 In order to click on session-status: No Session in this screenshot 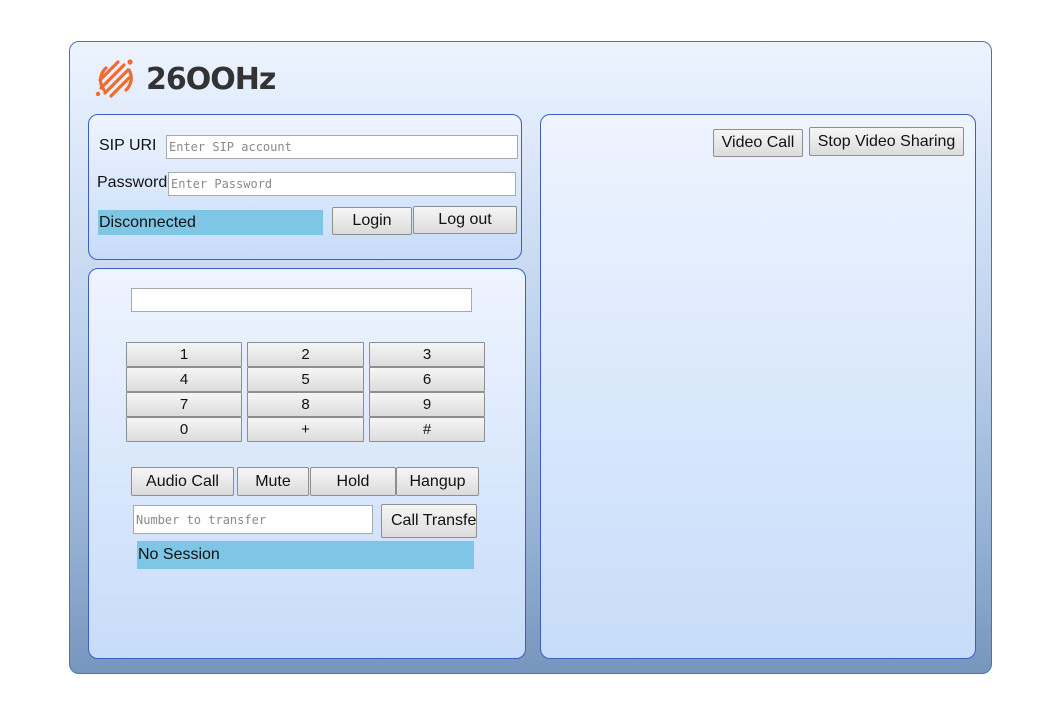, I will do `click(305, 555)`.